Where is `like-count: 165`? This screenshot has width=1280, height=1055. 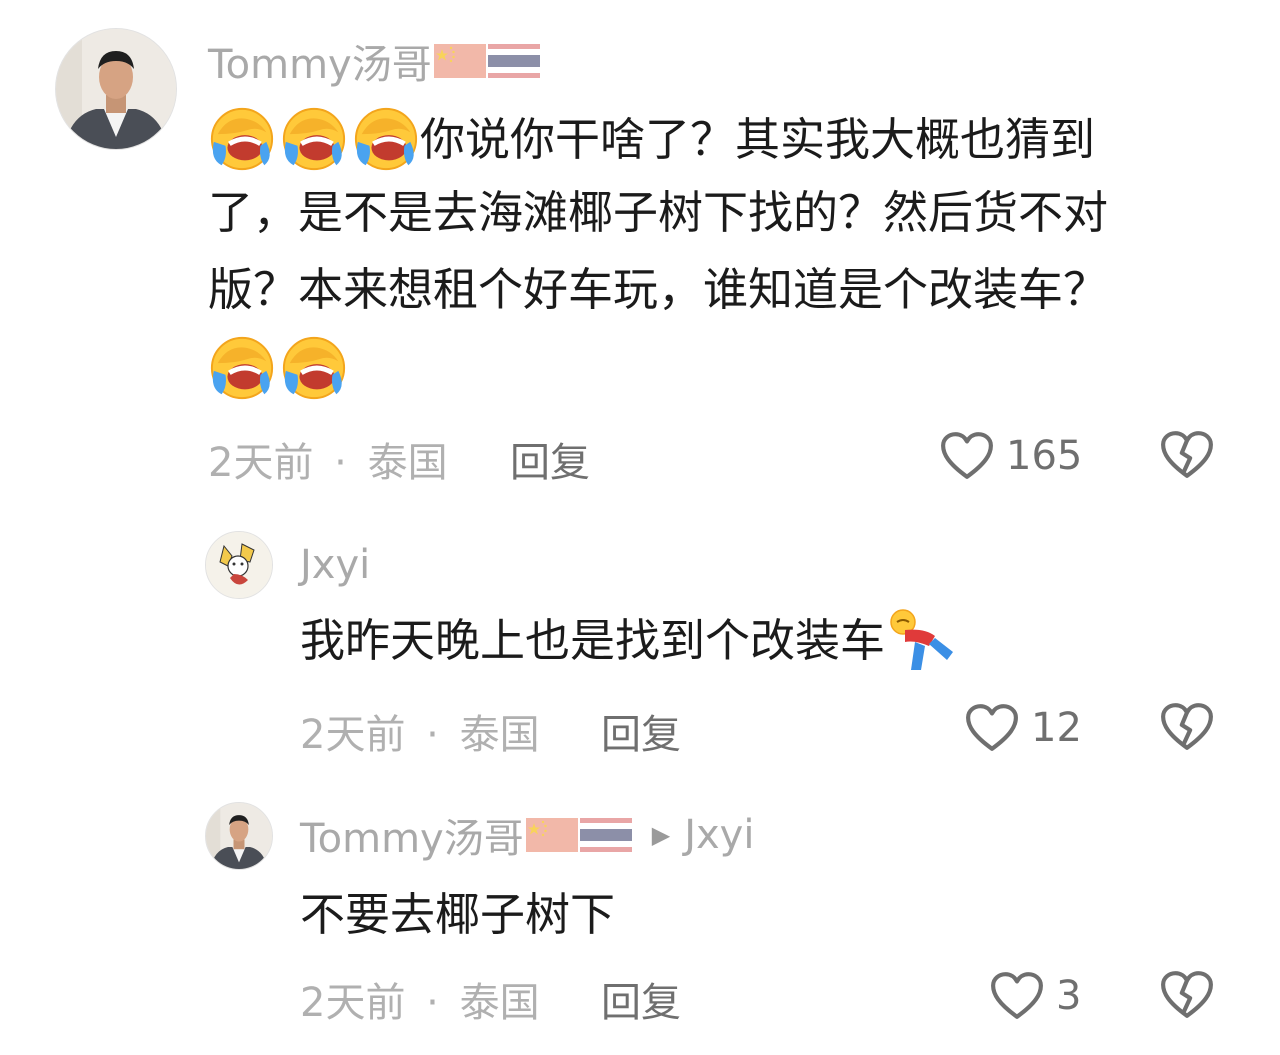 like-count: 165 is located at coordinates (1044, 456).